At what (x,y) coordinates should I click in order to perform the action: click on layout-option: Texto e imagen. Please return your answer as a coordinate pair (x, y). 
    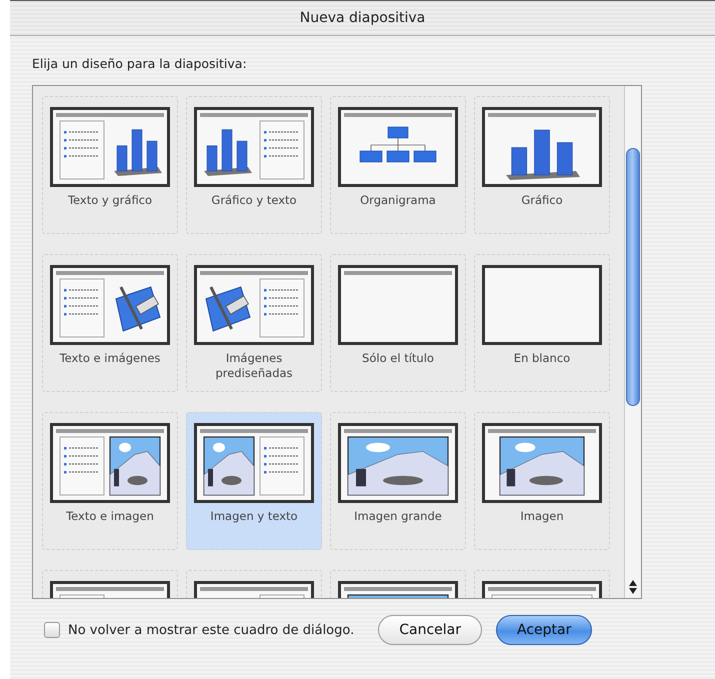
    Looking at the image, I should click on (110, 481).